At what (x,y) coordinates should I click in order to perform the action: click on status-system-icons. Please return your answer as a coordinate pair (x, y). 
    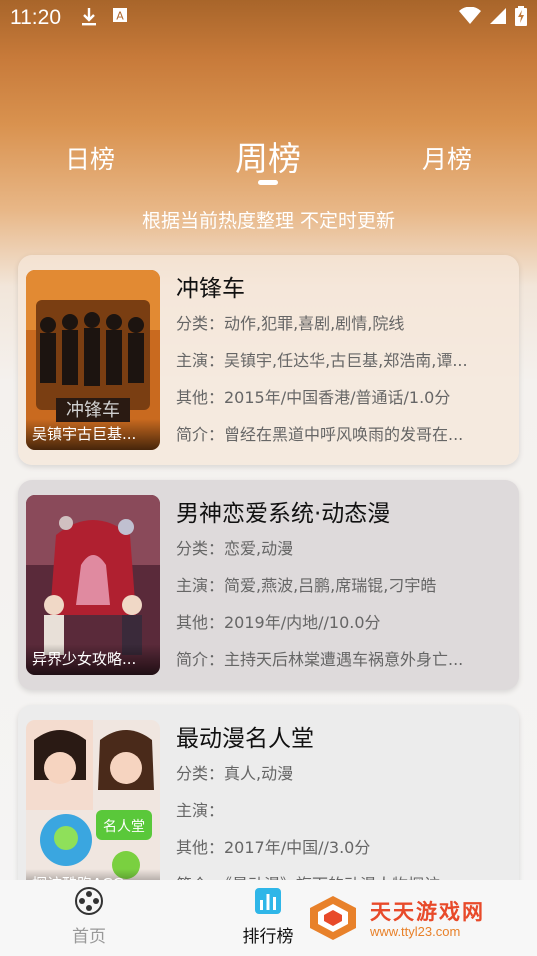
    Looking at the image, I should click on (493, 16).